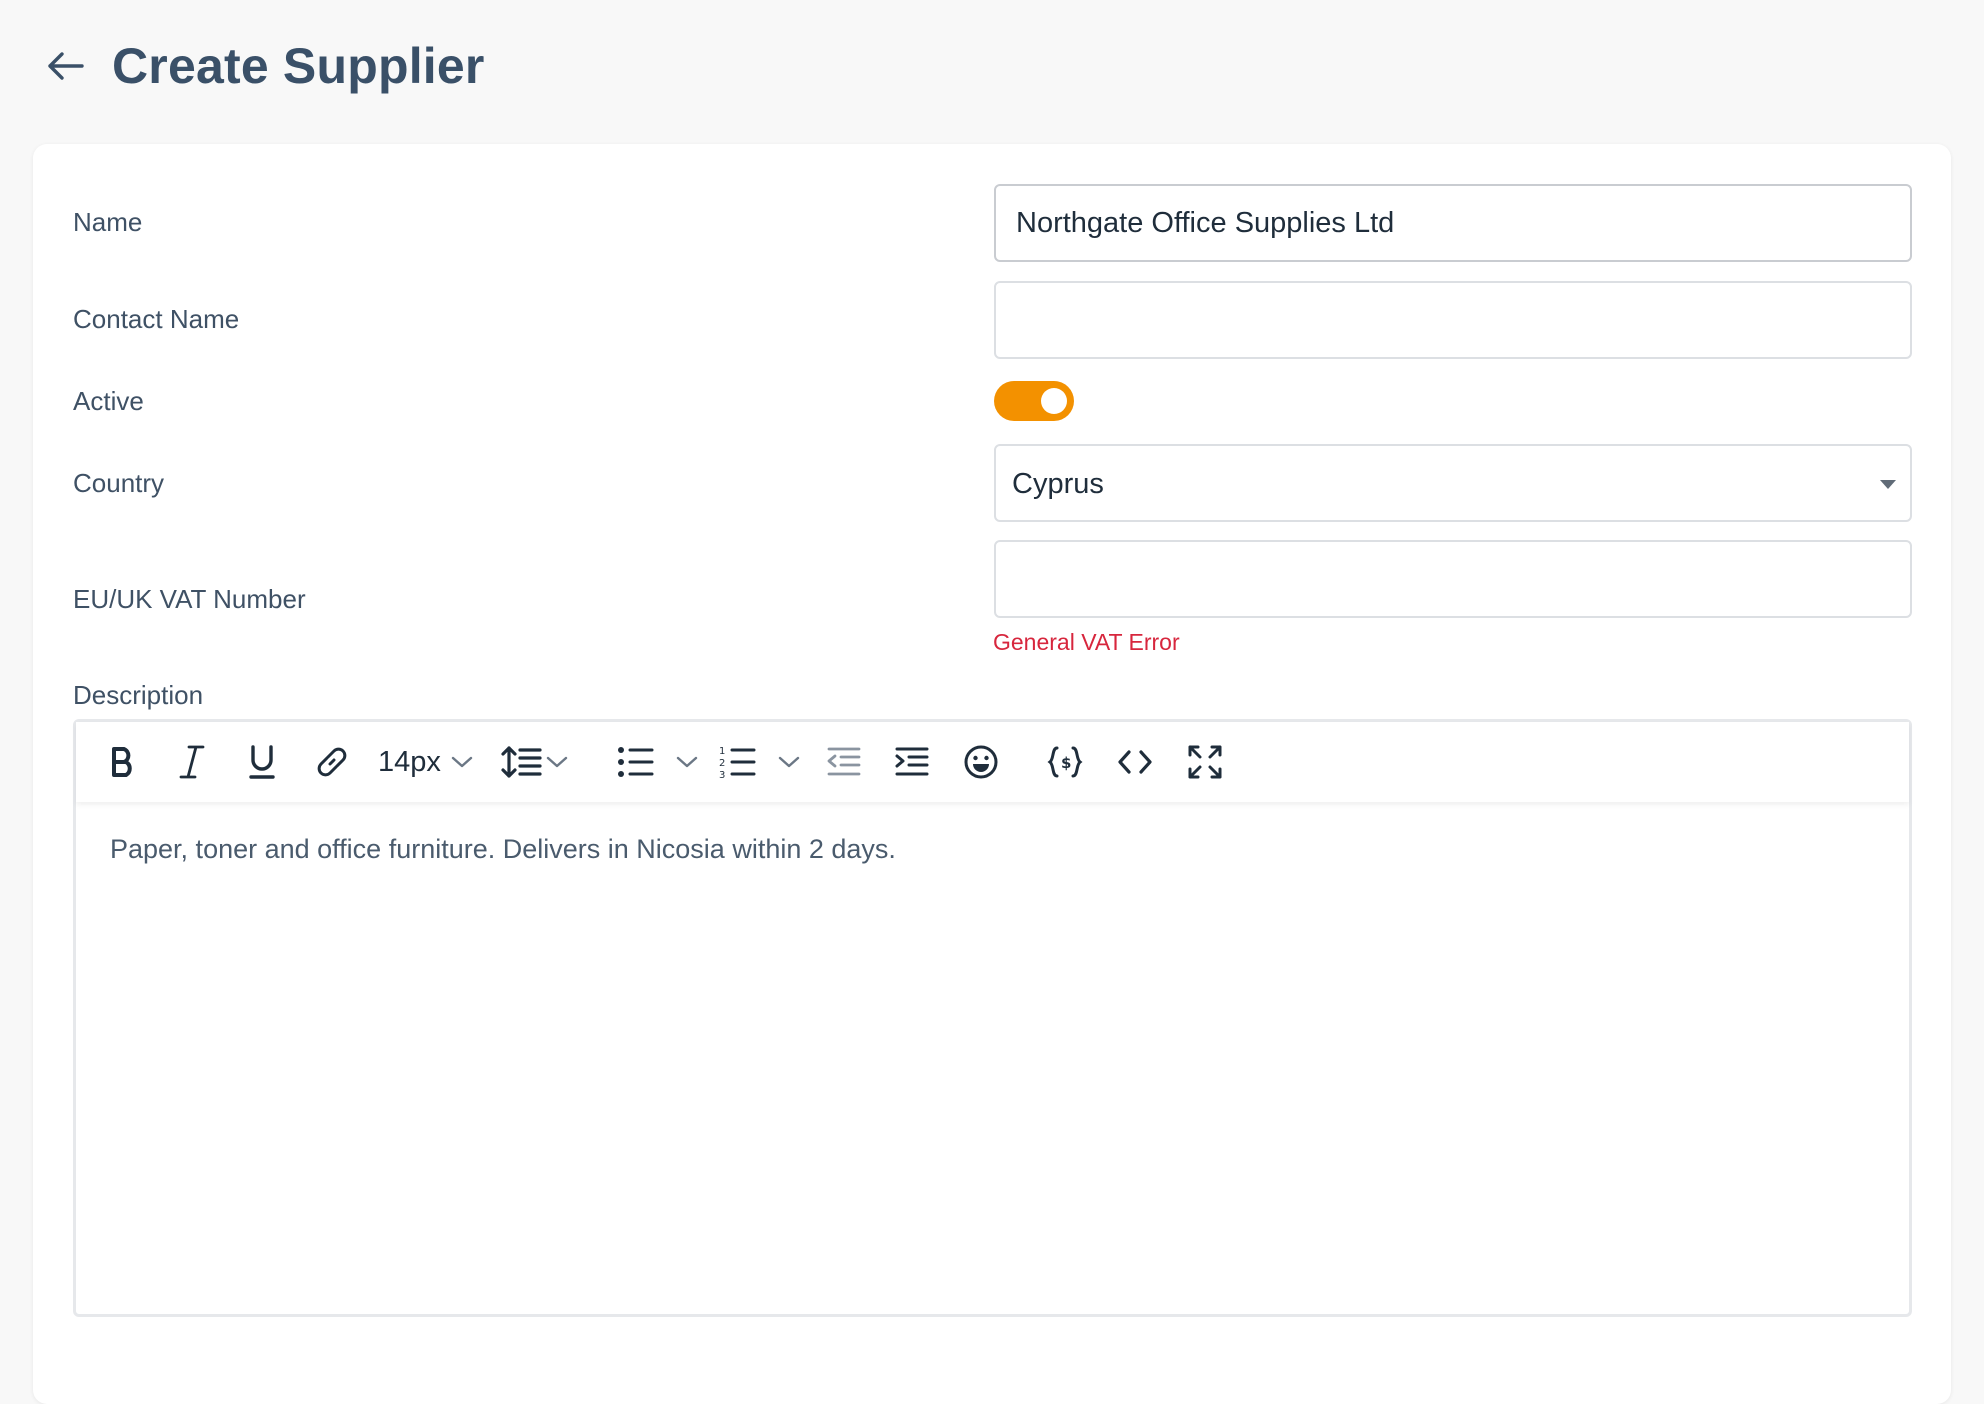  I want to click on variables-button: $, so click(1065, 762).